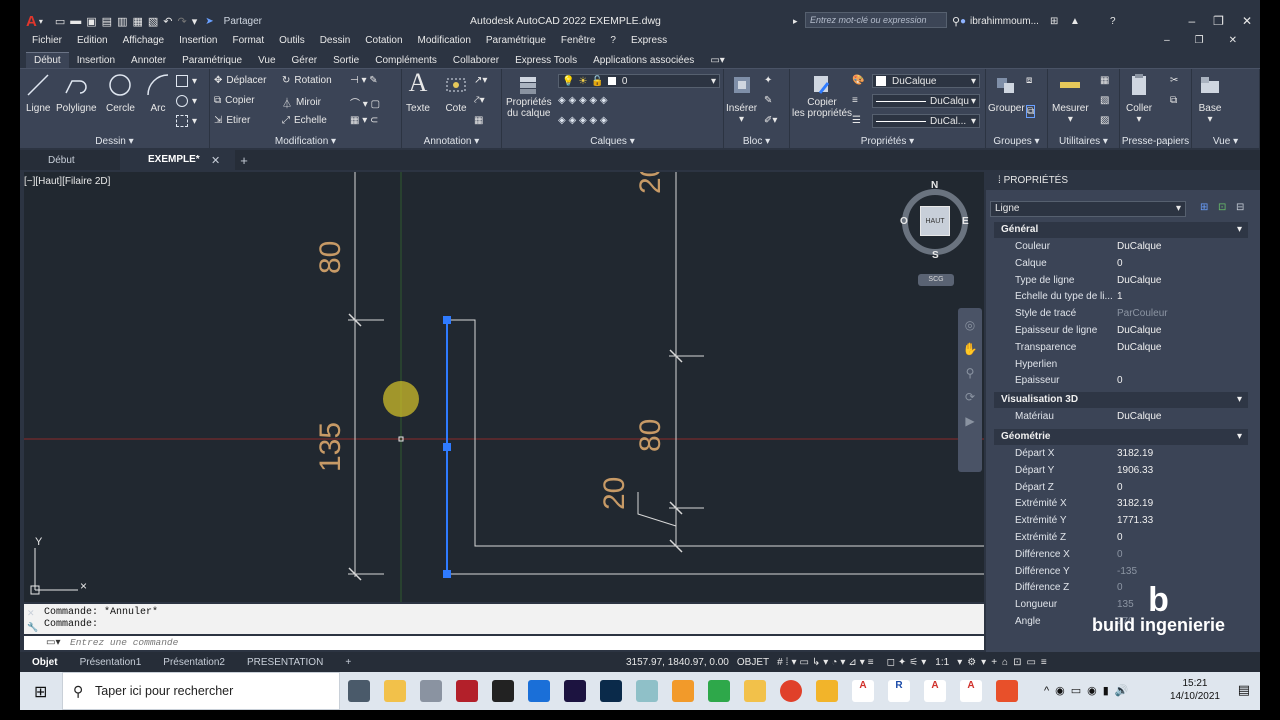 The image size is (1280, 720). I want to click on tab-parametrique: Paramétrique, so click(212, 60).